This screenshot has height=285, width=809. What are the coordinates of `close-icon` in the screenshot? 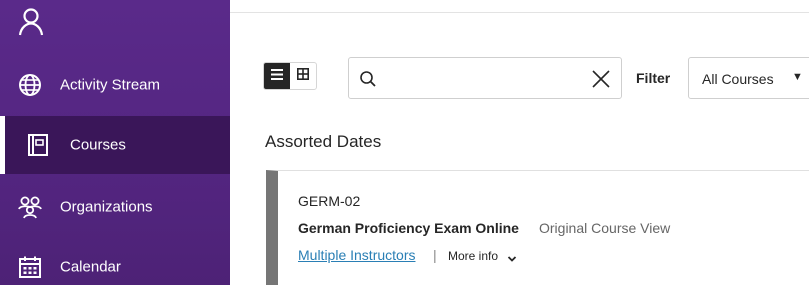 It's located at (601, 79).